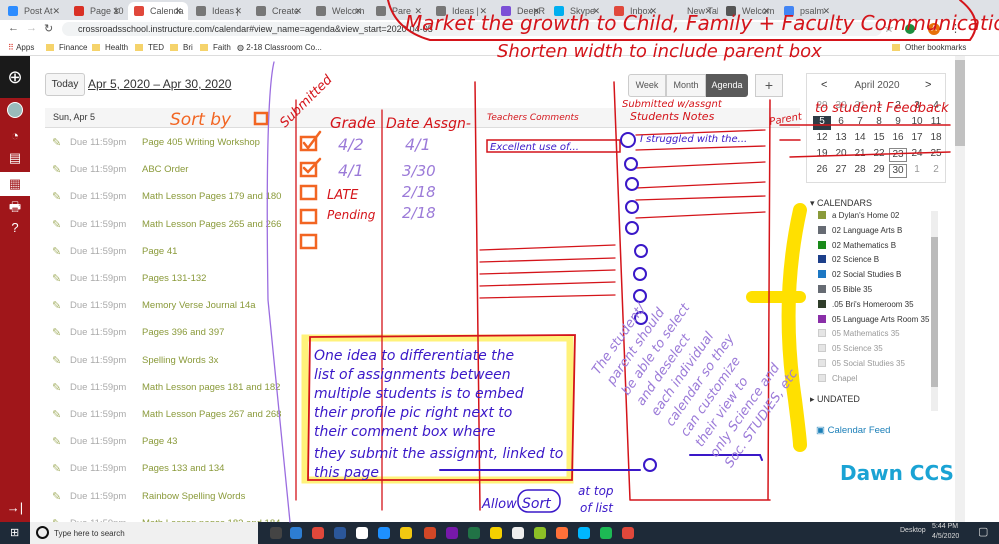 This screenshot has height=544, width=999. What do you see at coordinates (878, 348) in the screenshot?
I see `calendar-toggle: 05 Science 35⋮` at bounding box center [878, 348].